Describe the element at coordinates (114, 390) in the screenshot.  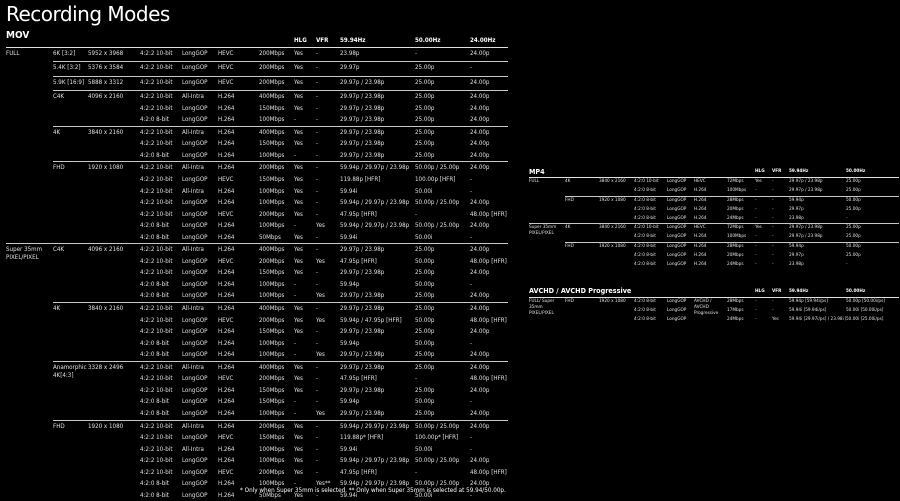
I see `cell-res: 3328 x 2496` at that location.